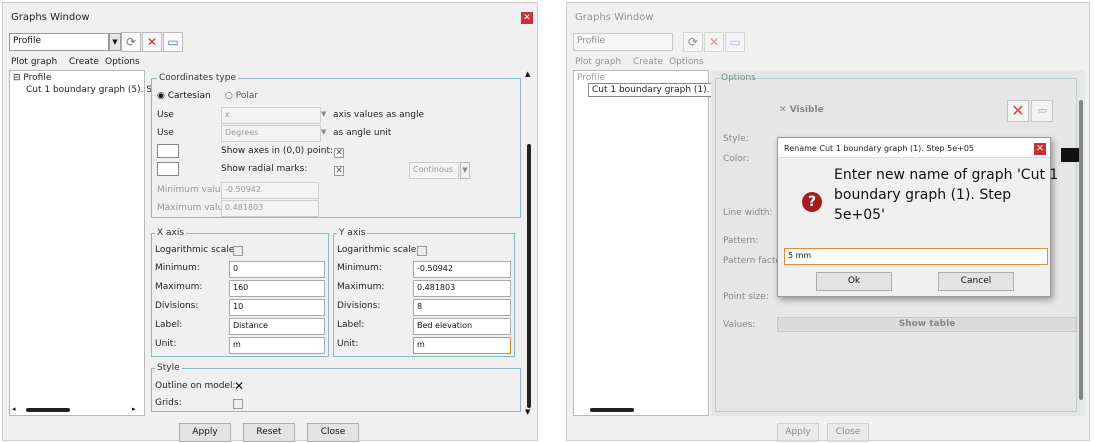 This screenshot has height=443, width=1094. Describe the element at coordinates (352, 233) in the screenshot. I see `y-axis-group-title: Y axis` at that location.